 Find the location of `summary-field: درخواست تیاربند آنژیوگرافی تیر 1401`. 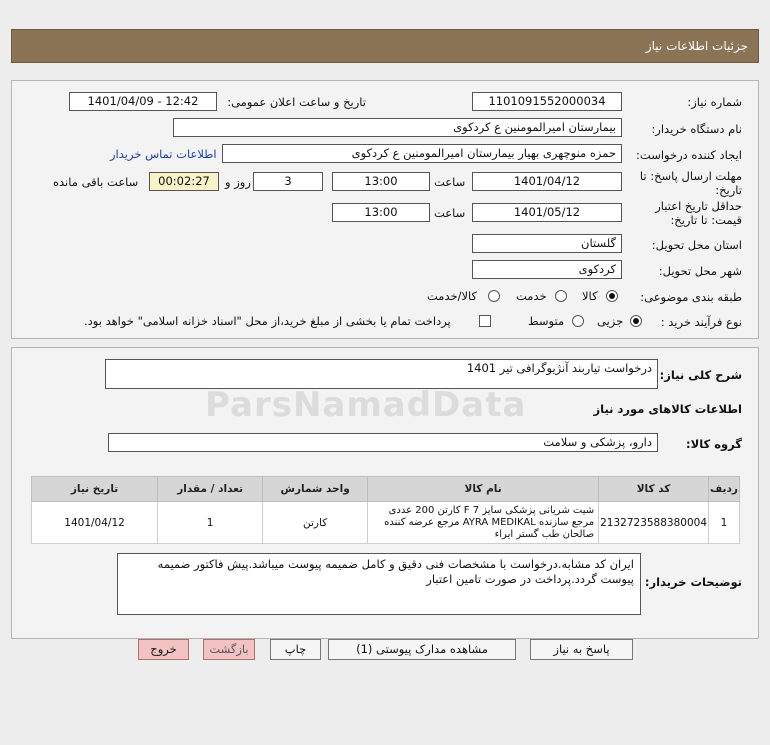

summary-field: درخواست تیاربند آنژیوگرافی تیر 1401 is located at coordinates (381, 374).